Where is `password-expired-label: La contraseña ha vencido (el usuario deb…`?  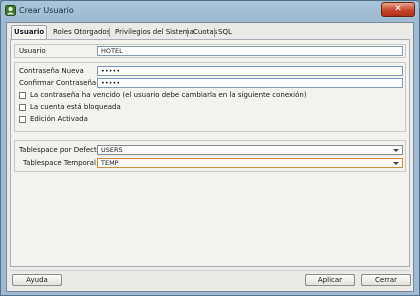
password-expired-label: La contraseña ha vencido (el usuario deb… is located at coordinates (168, 95).